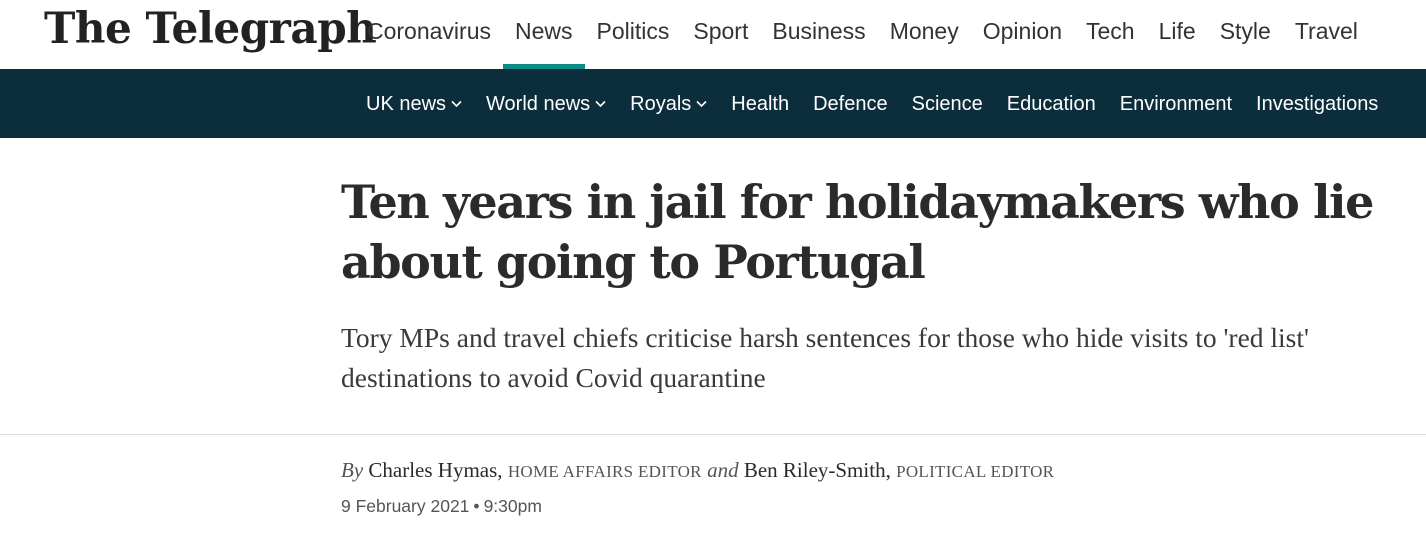  What do you see at coordinates (633, 34) in the screenshot?
I see `nav-item-politics: Politics` at bounding box center [633, 34].